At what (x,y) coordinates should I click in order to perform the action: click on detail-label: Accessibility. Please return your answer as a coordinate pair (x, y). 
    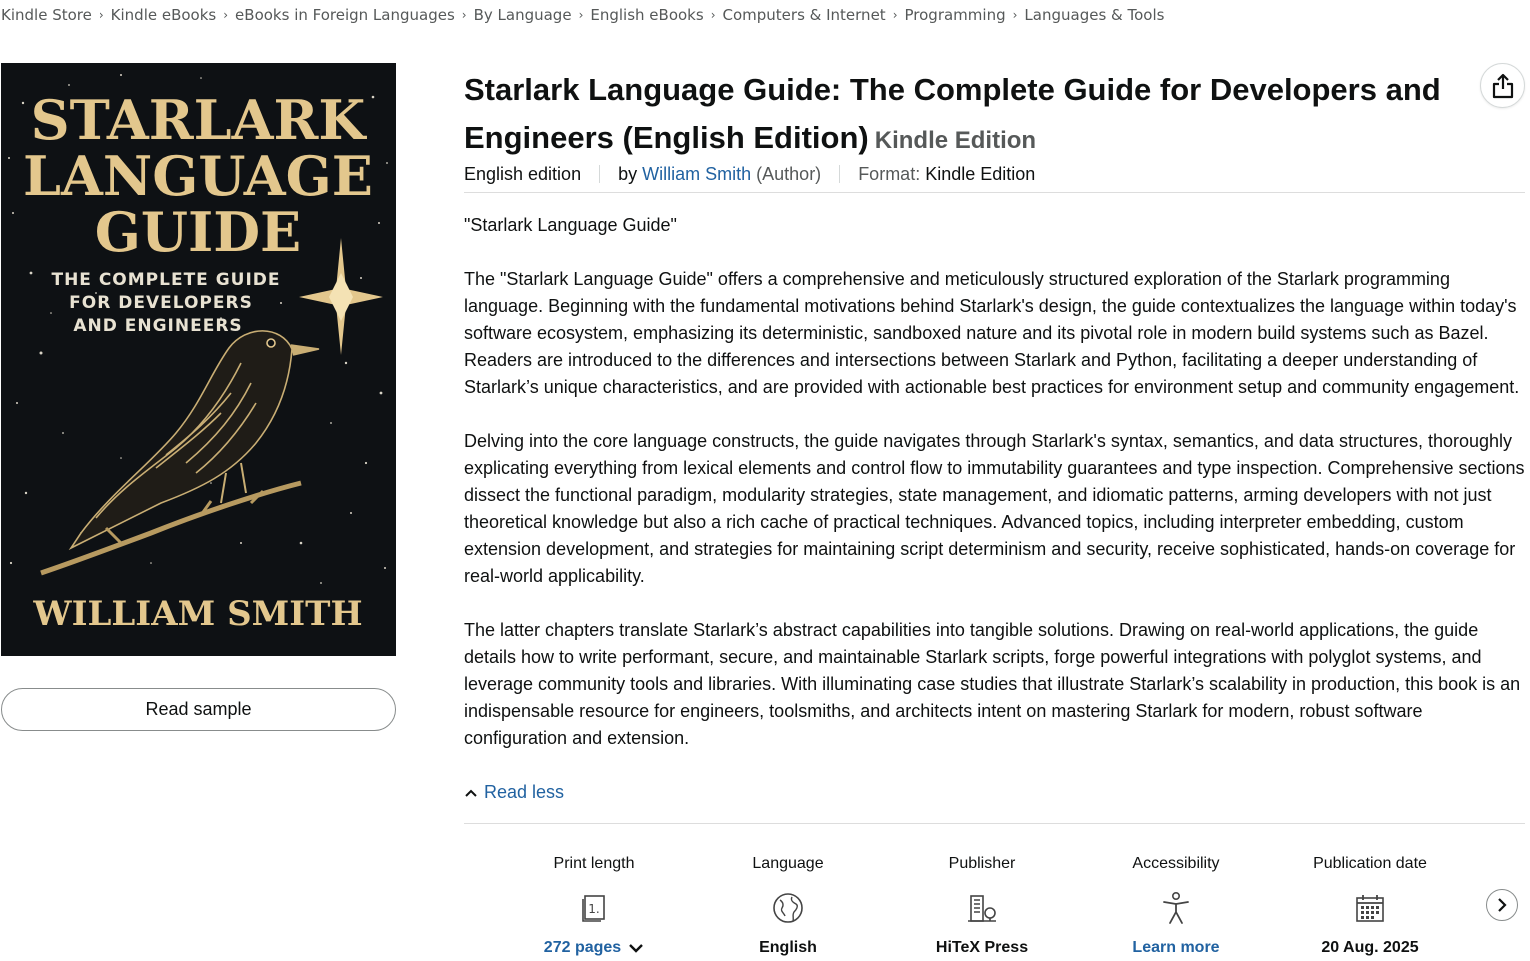
    Looking at the image, I should click on (1176, 863).